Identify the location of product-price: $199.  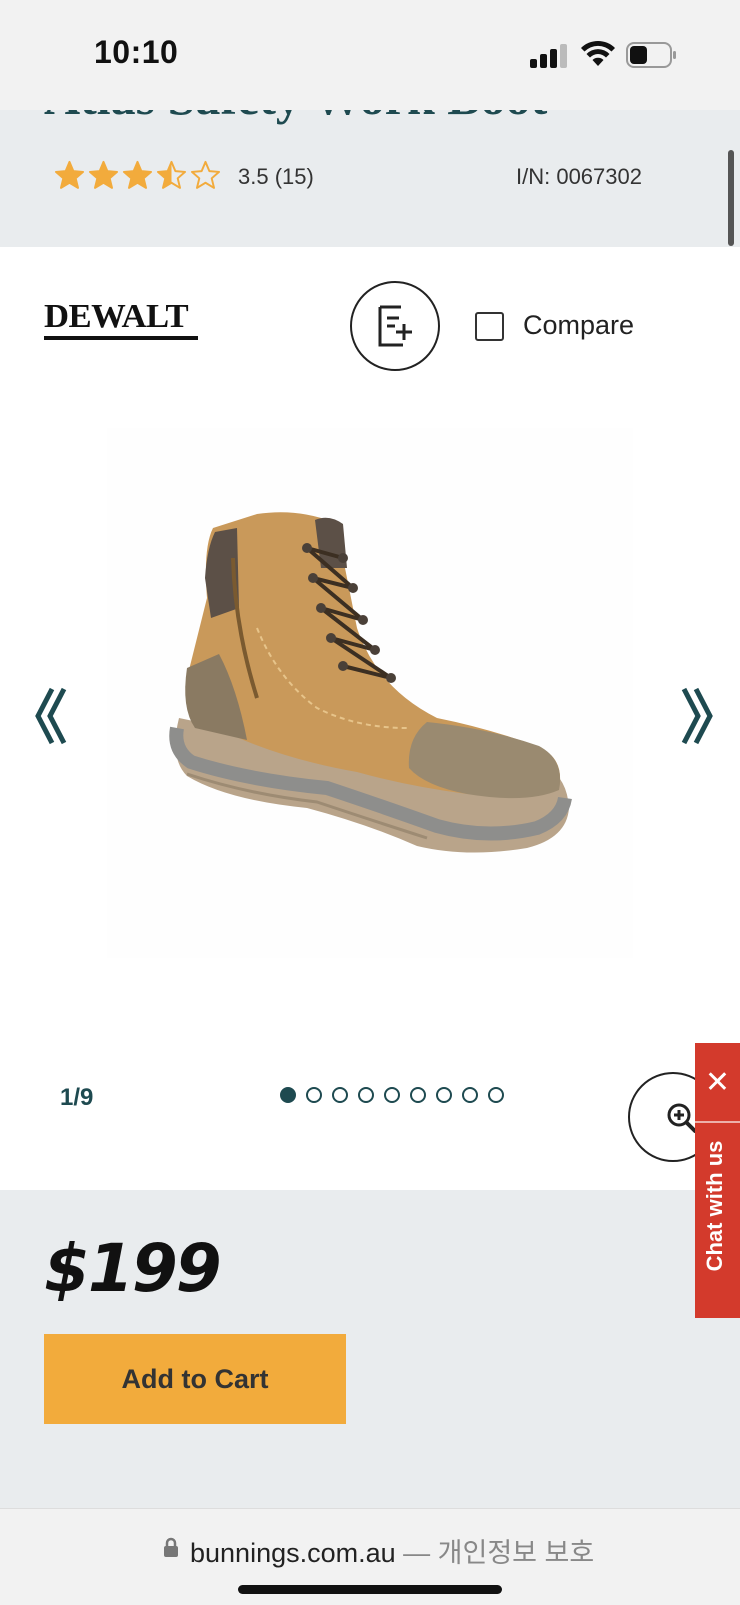
(133, 1268).